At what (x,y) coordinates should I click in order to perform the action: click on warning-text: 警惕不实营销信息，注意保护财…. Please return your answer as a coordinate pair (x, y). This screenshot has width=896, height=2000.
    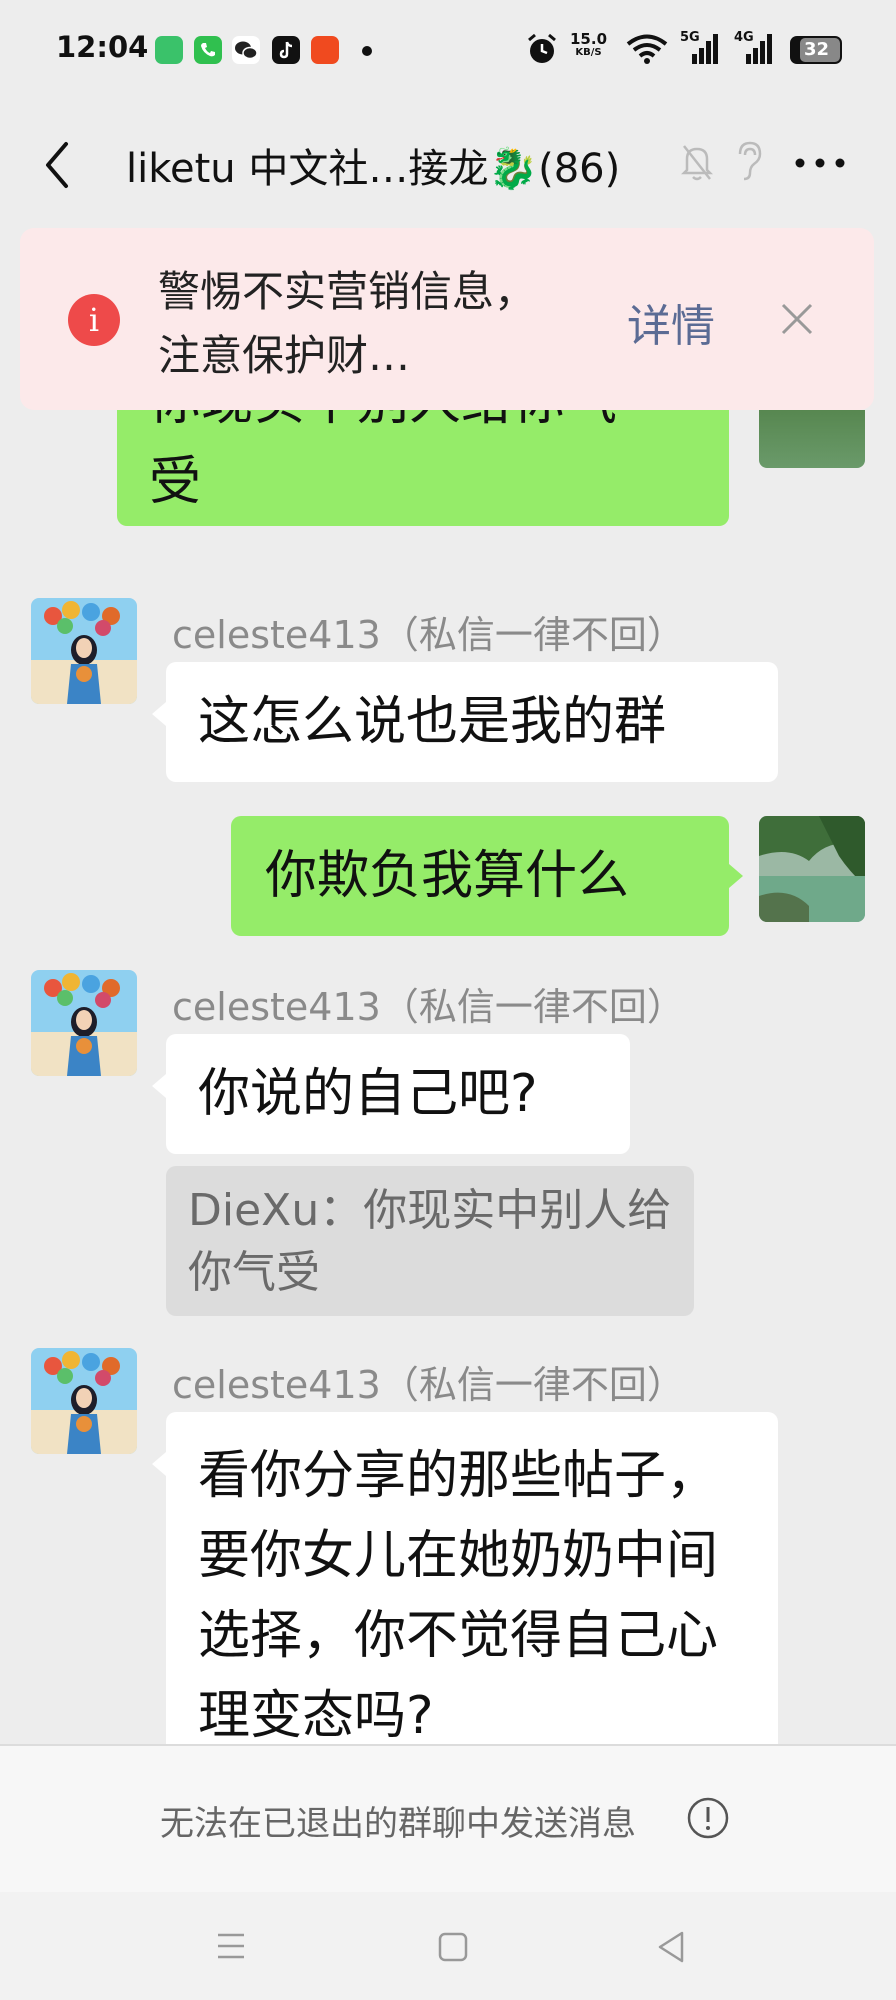
    Looking at the image, I should click on (347, 323).